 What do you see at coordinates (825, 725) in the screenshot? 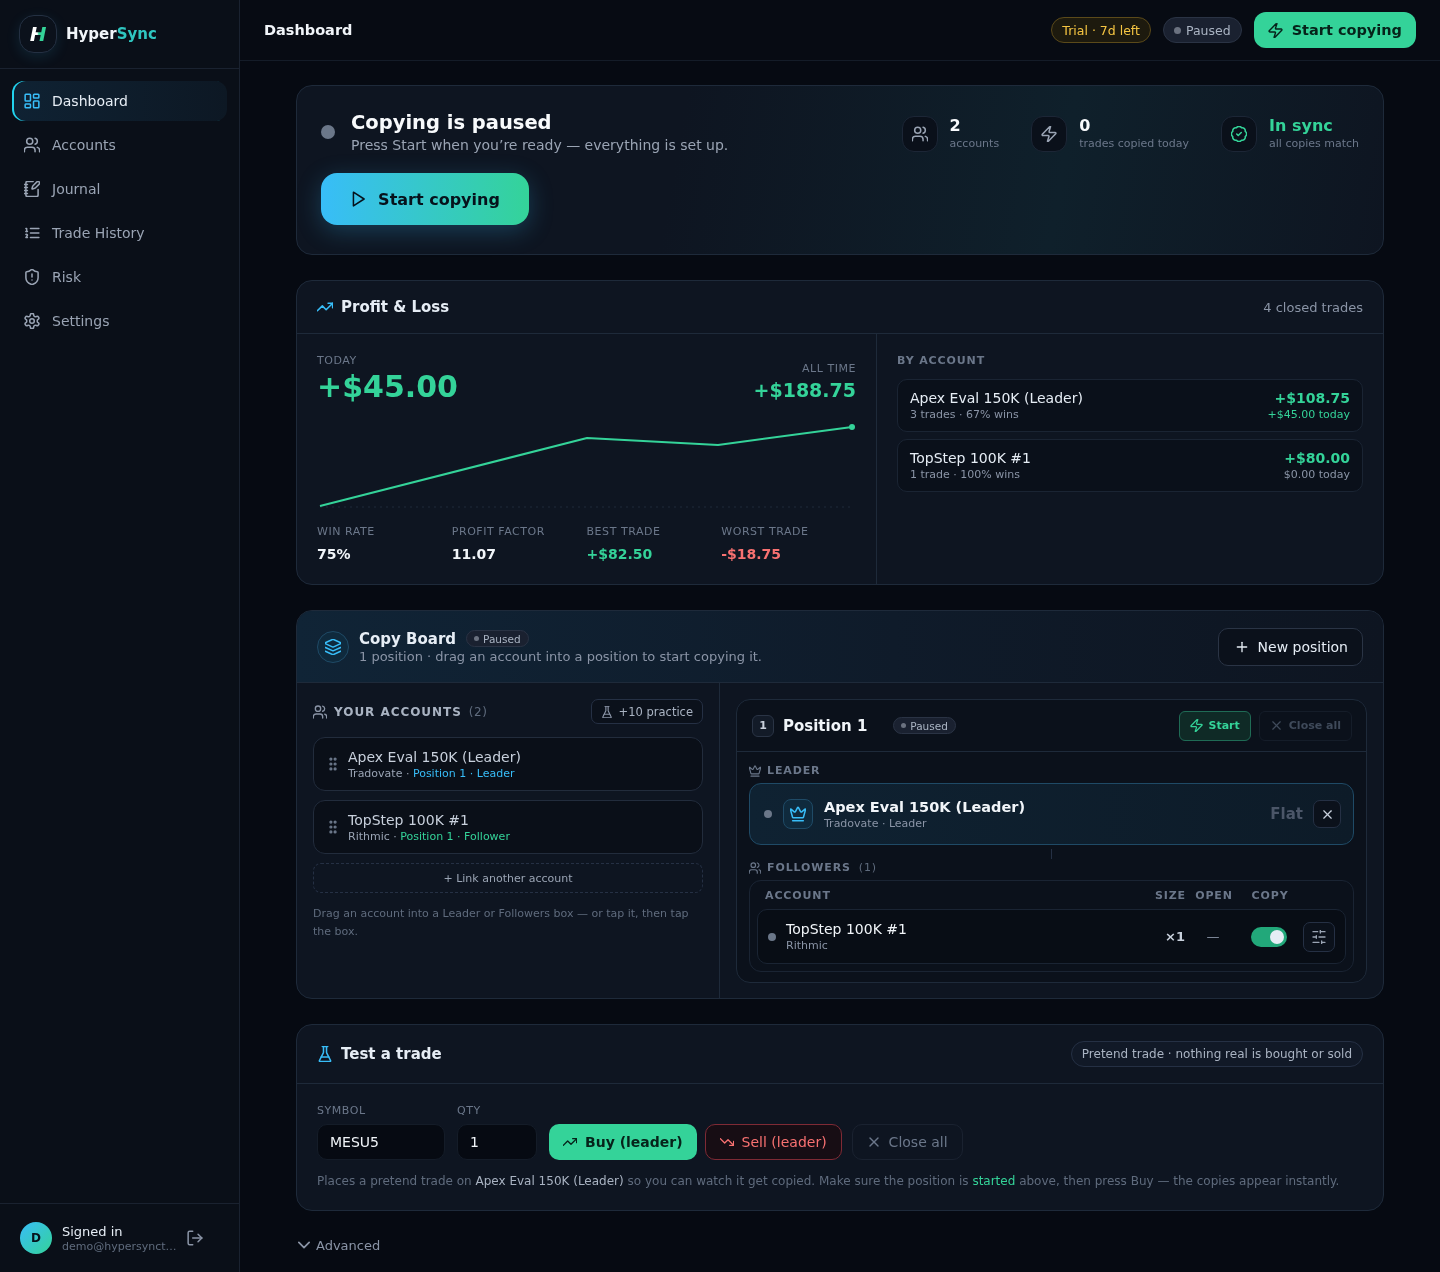
I see `position-title: Position 1` at bounding box center [825, 725].